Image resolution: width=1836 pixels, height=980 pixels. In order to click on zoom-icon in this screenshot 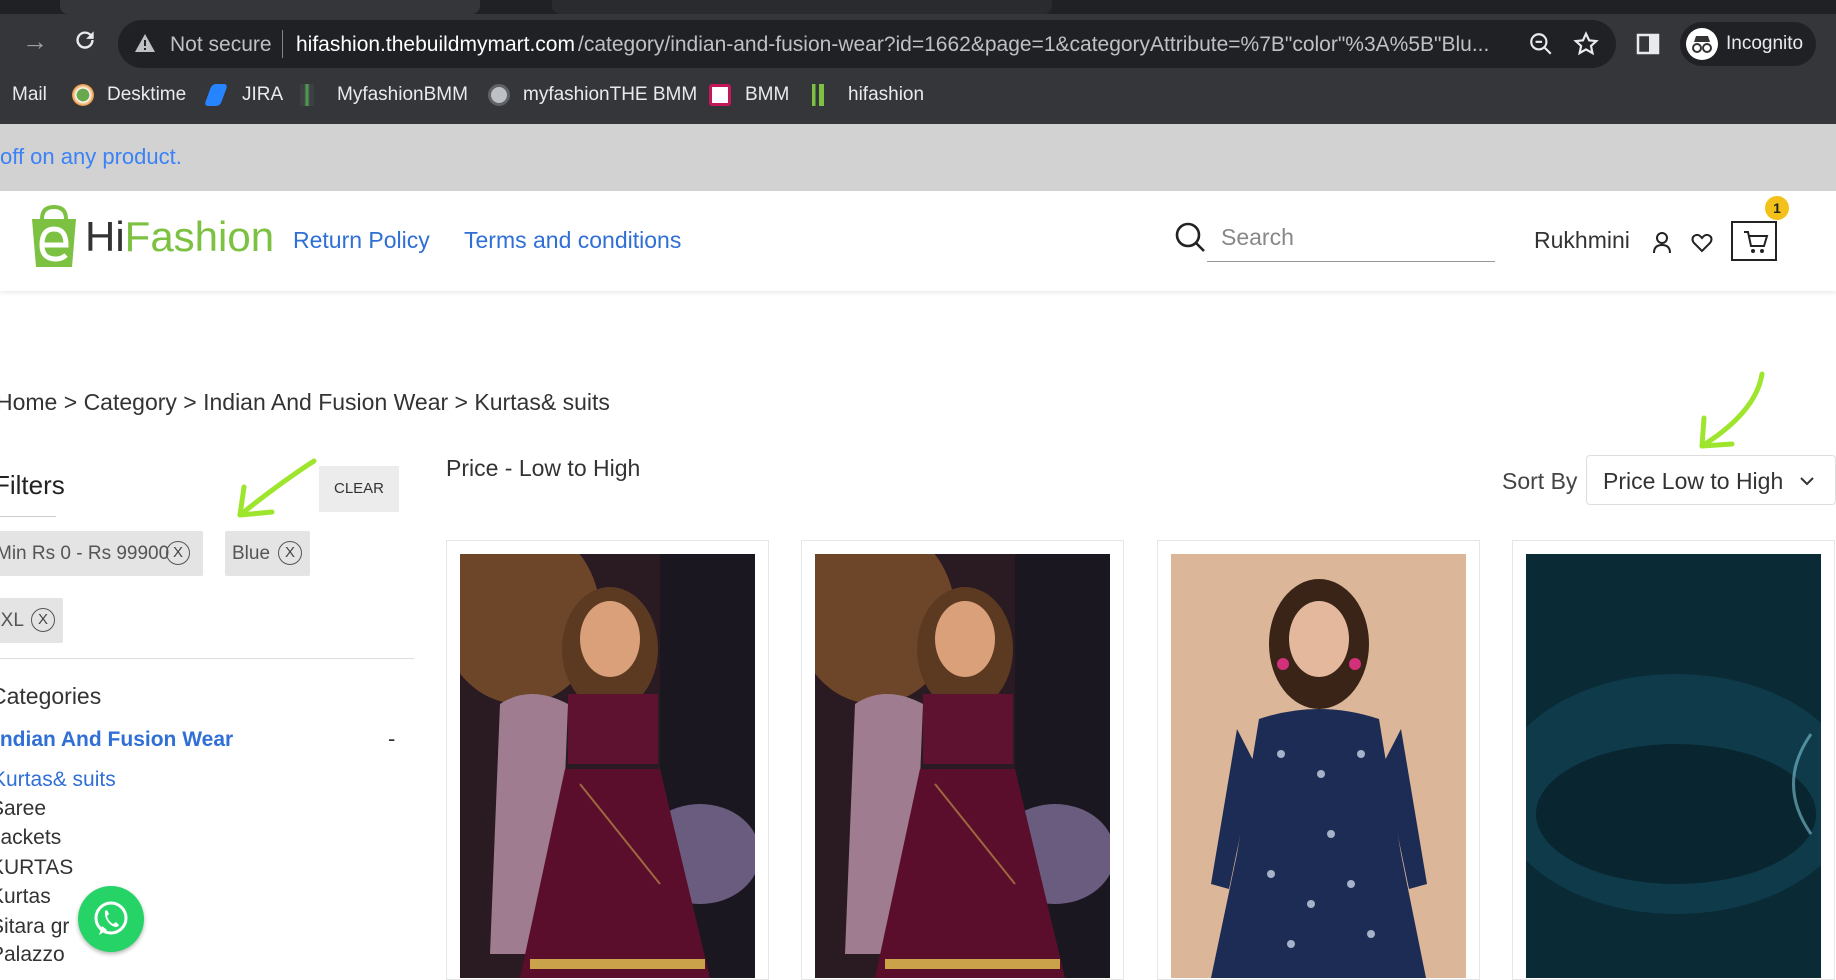, I will do `click(1541, 46)`.